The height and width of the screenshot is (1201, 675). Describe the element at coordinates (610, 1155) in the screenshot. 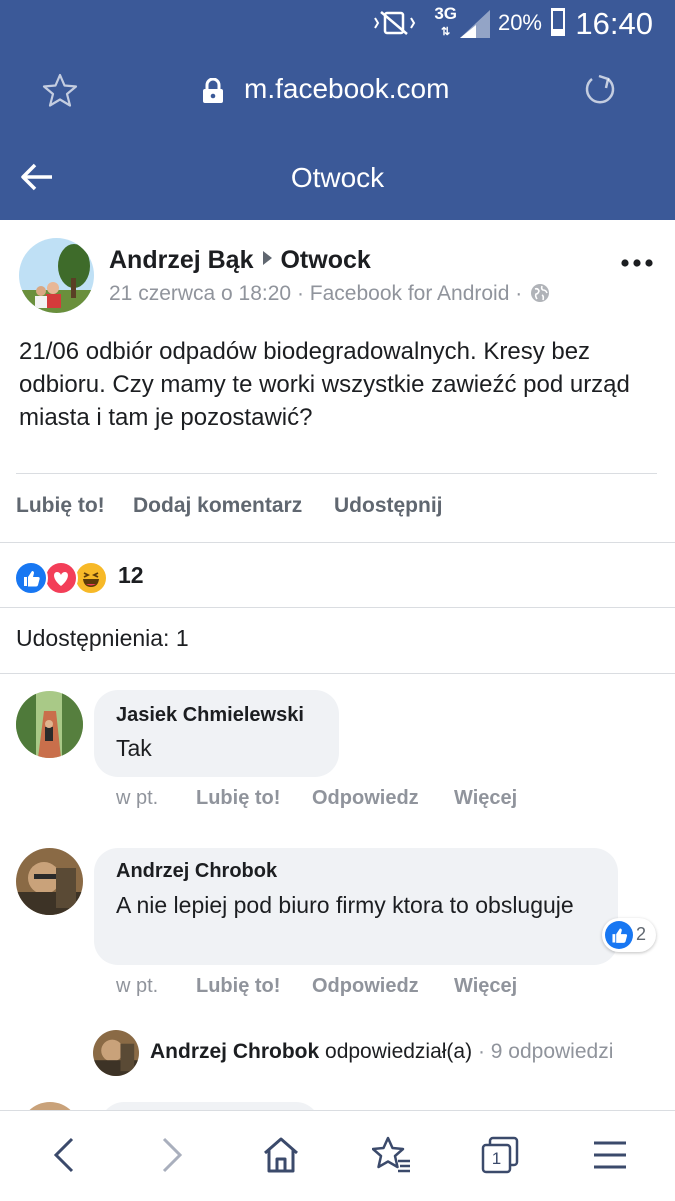

I see `menu-icon` at that location.